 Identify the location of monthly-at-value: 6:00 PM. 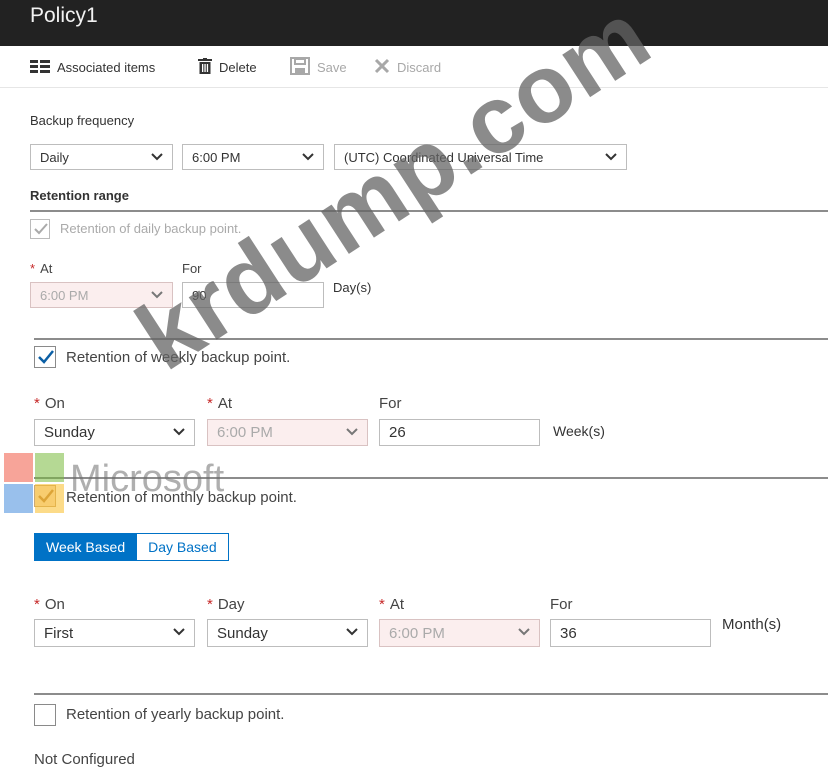
(417, 633).